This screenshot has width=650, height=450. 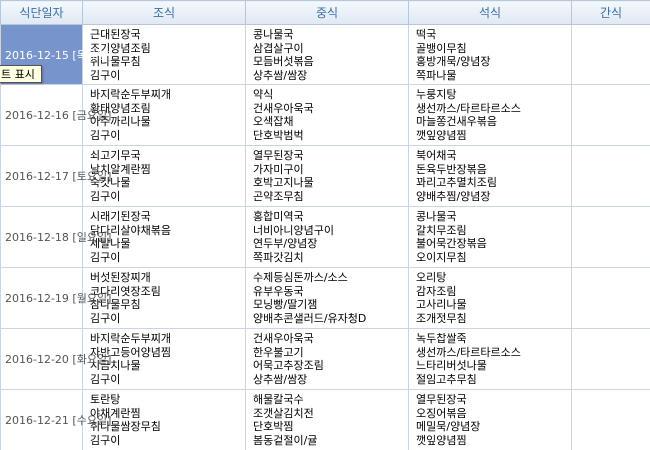 What do you see at coordinates (105, 399) in the screenshot?
I see `menu-item: 토란탕` at bounding box center [105, 399].